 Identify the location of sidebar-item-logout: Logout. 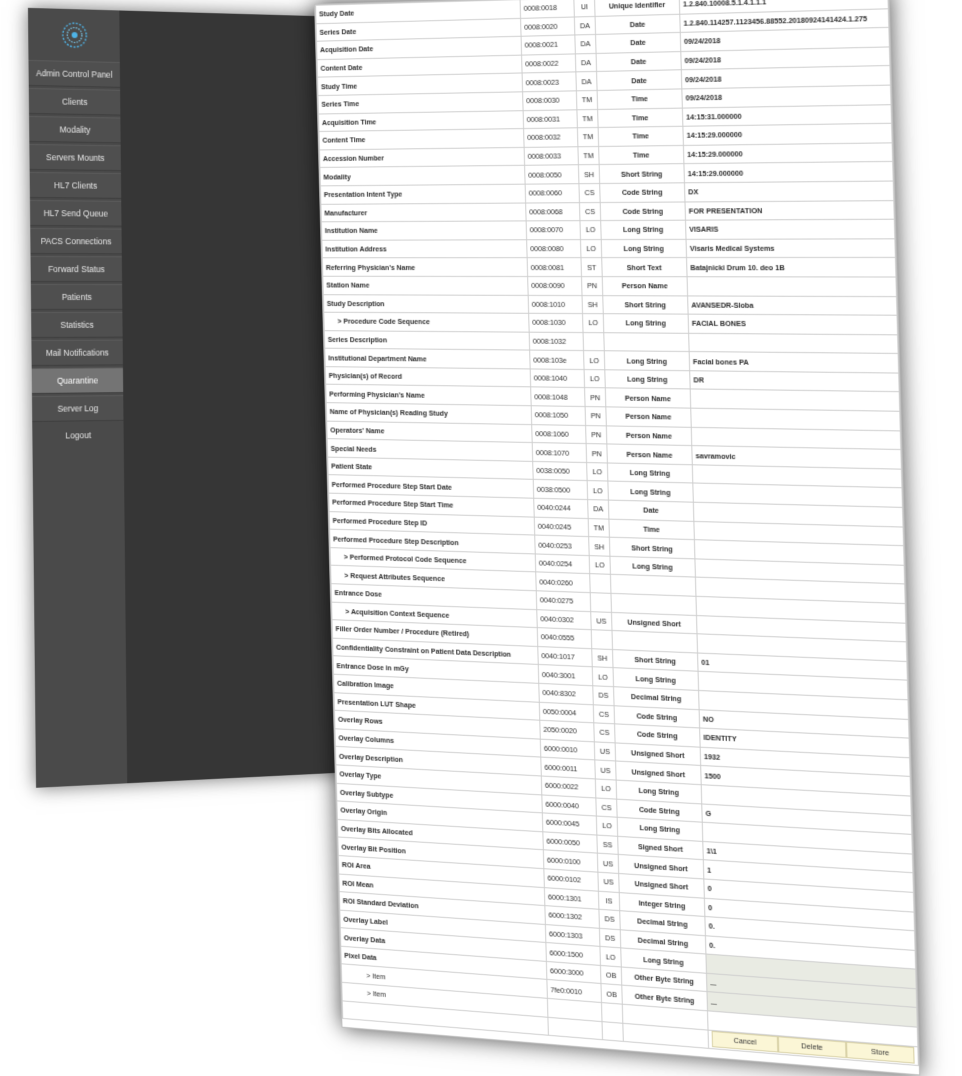
(77, 435).